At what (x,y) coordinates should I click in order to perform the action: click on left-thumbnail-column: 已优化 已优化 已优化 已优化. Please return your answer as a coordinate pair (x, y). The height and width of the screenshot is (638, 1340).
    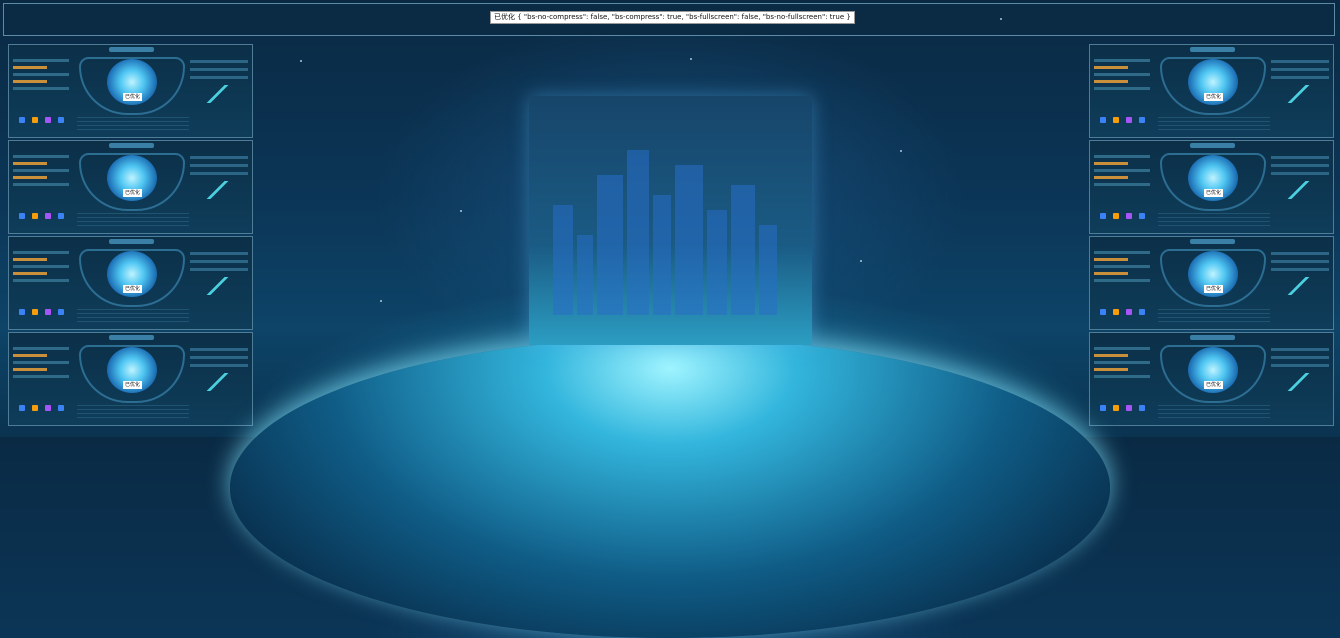
    Looking at the image, I should click on (130, 236).